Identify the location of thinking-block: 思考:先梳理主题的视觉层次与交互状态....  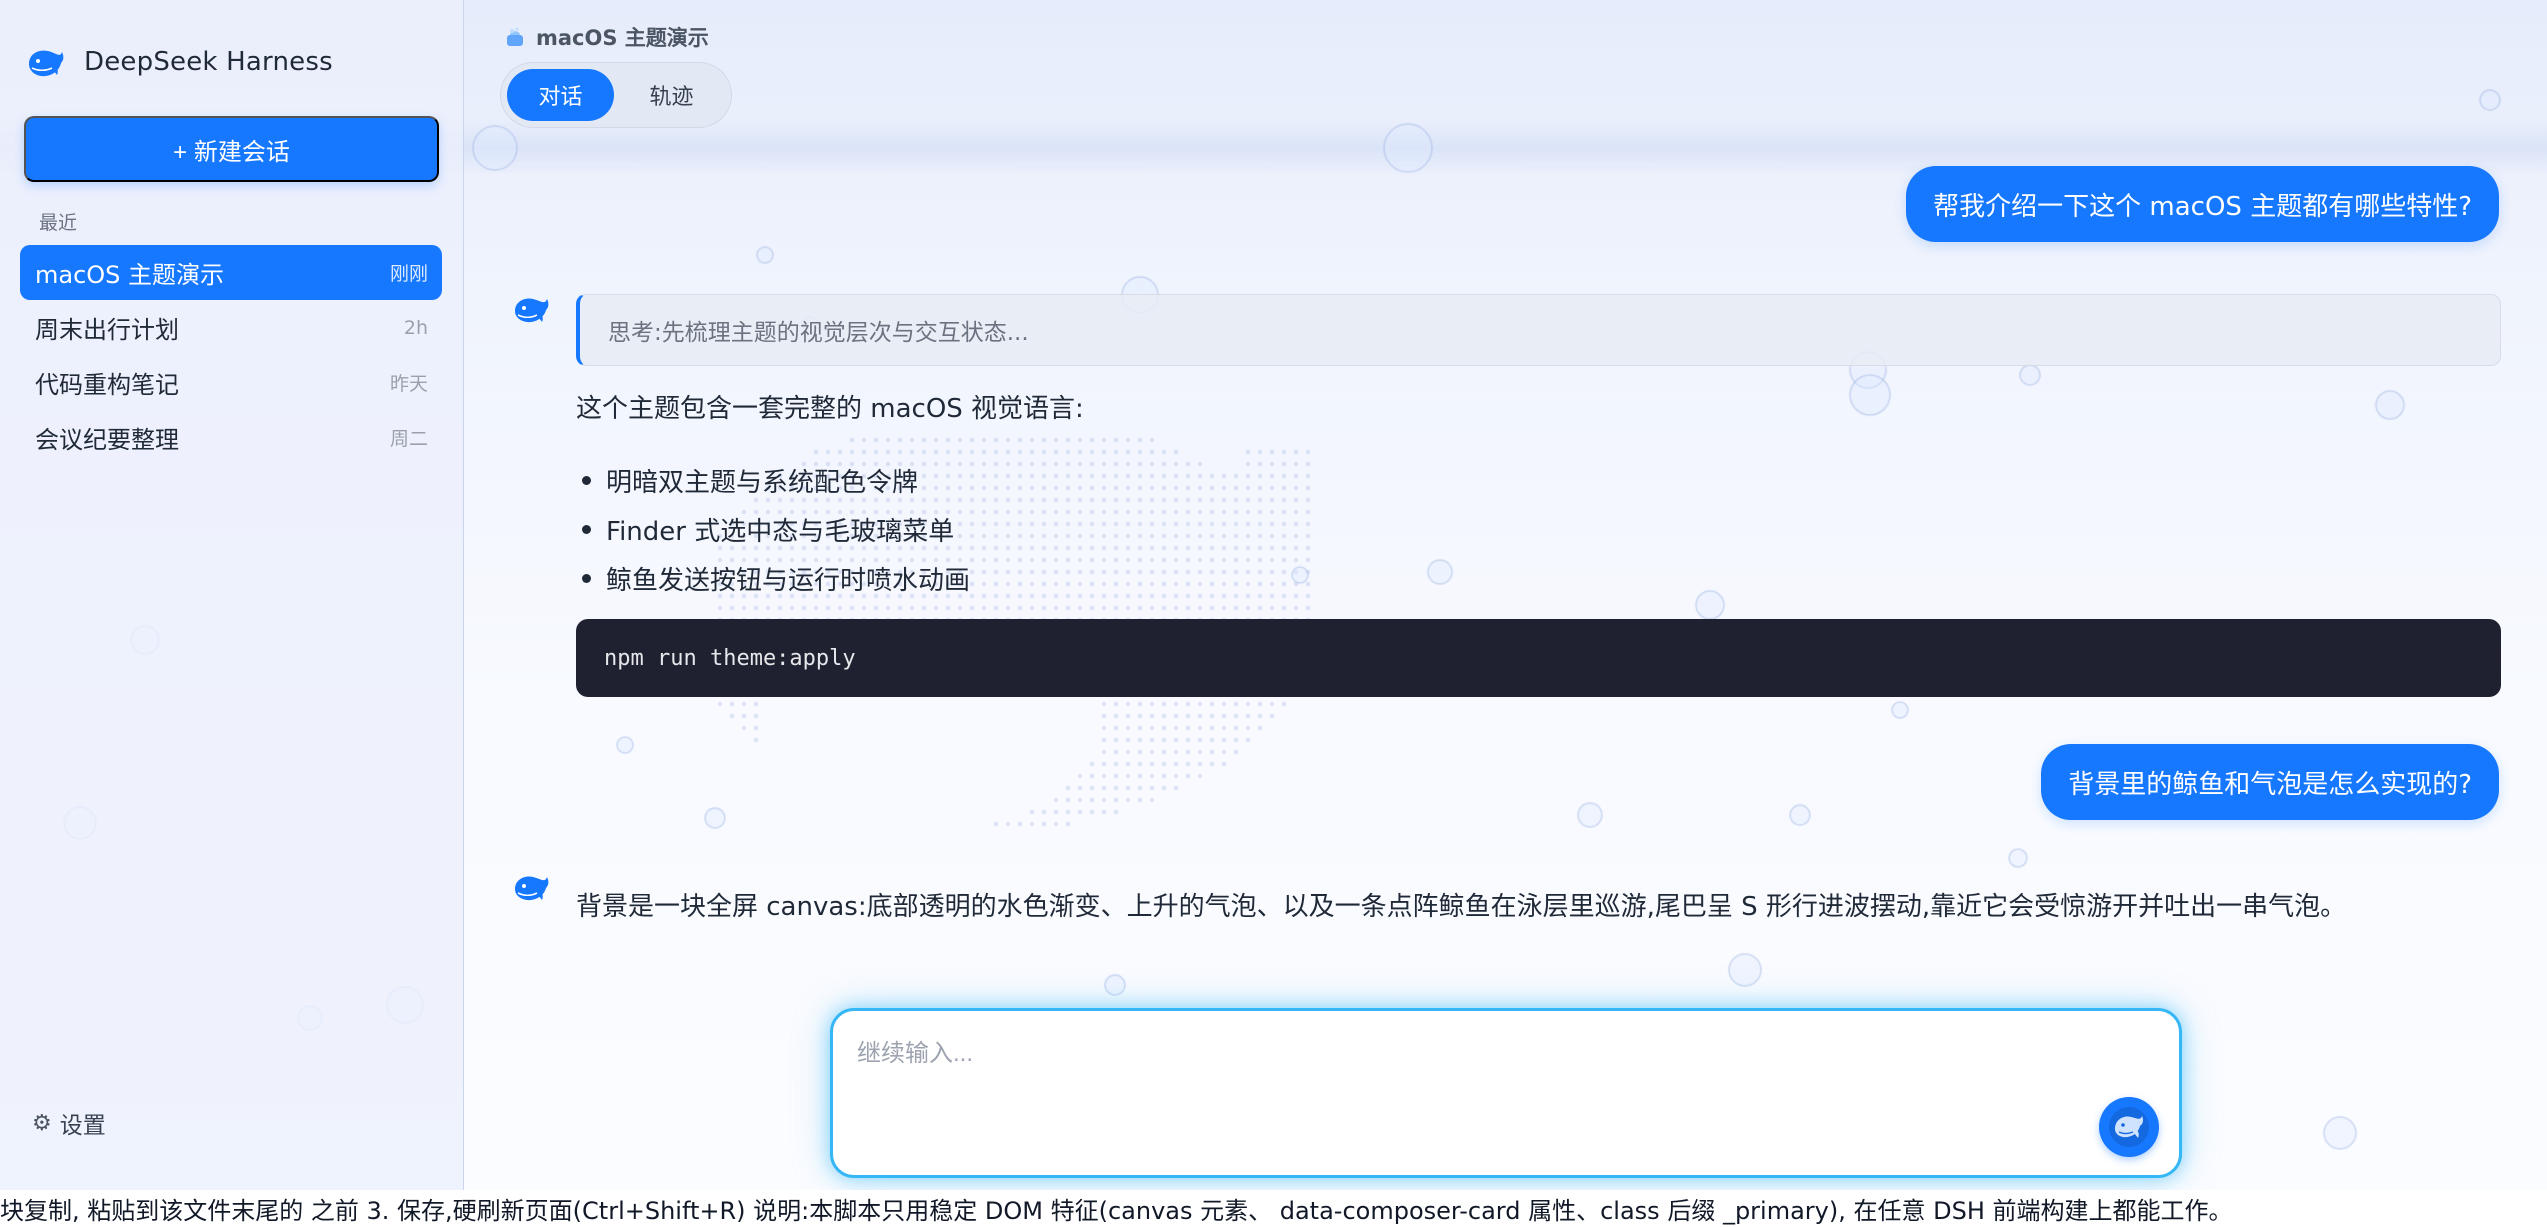
(1538, 330).